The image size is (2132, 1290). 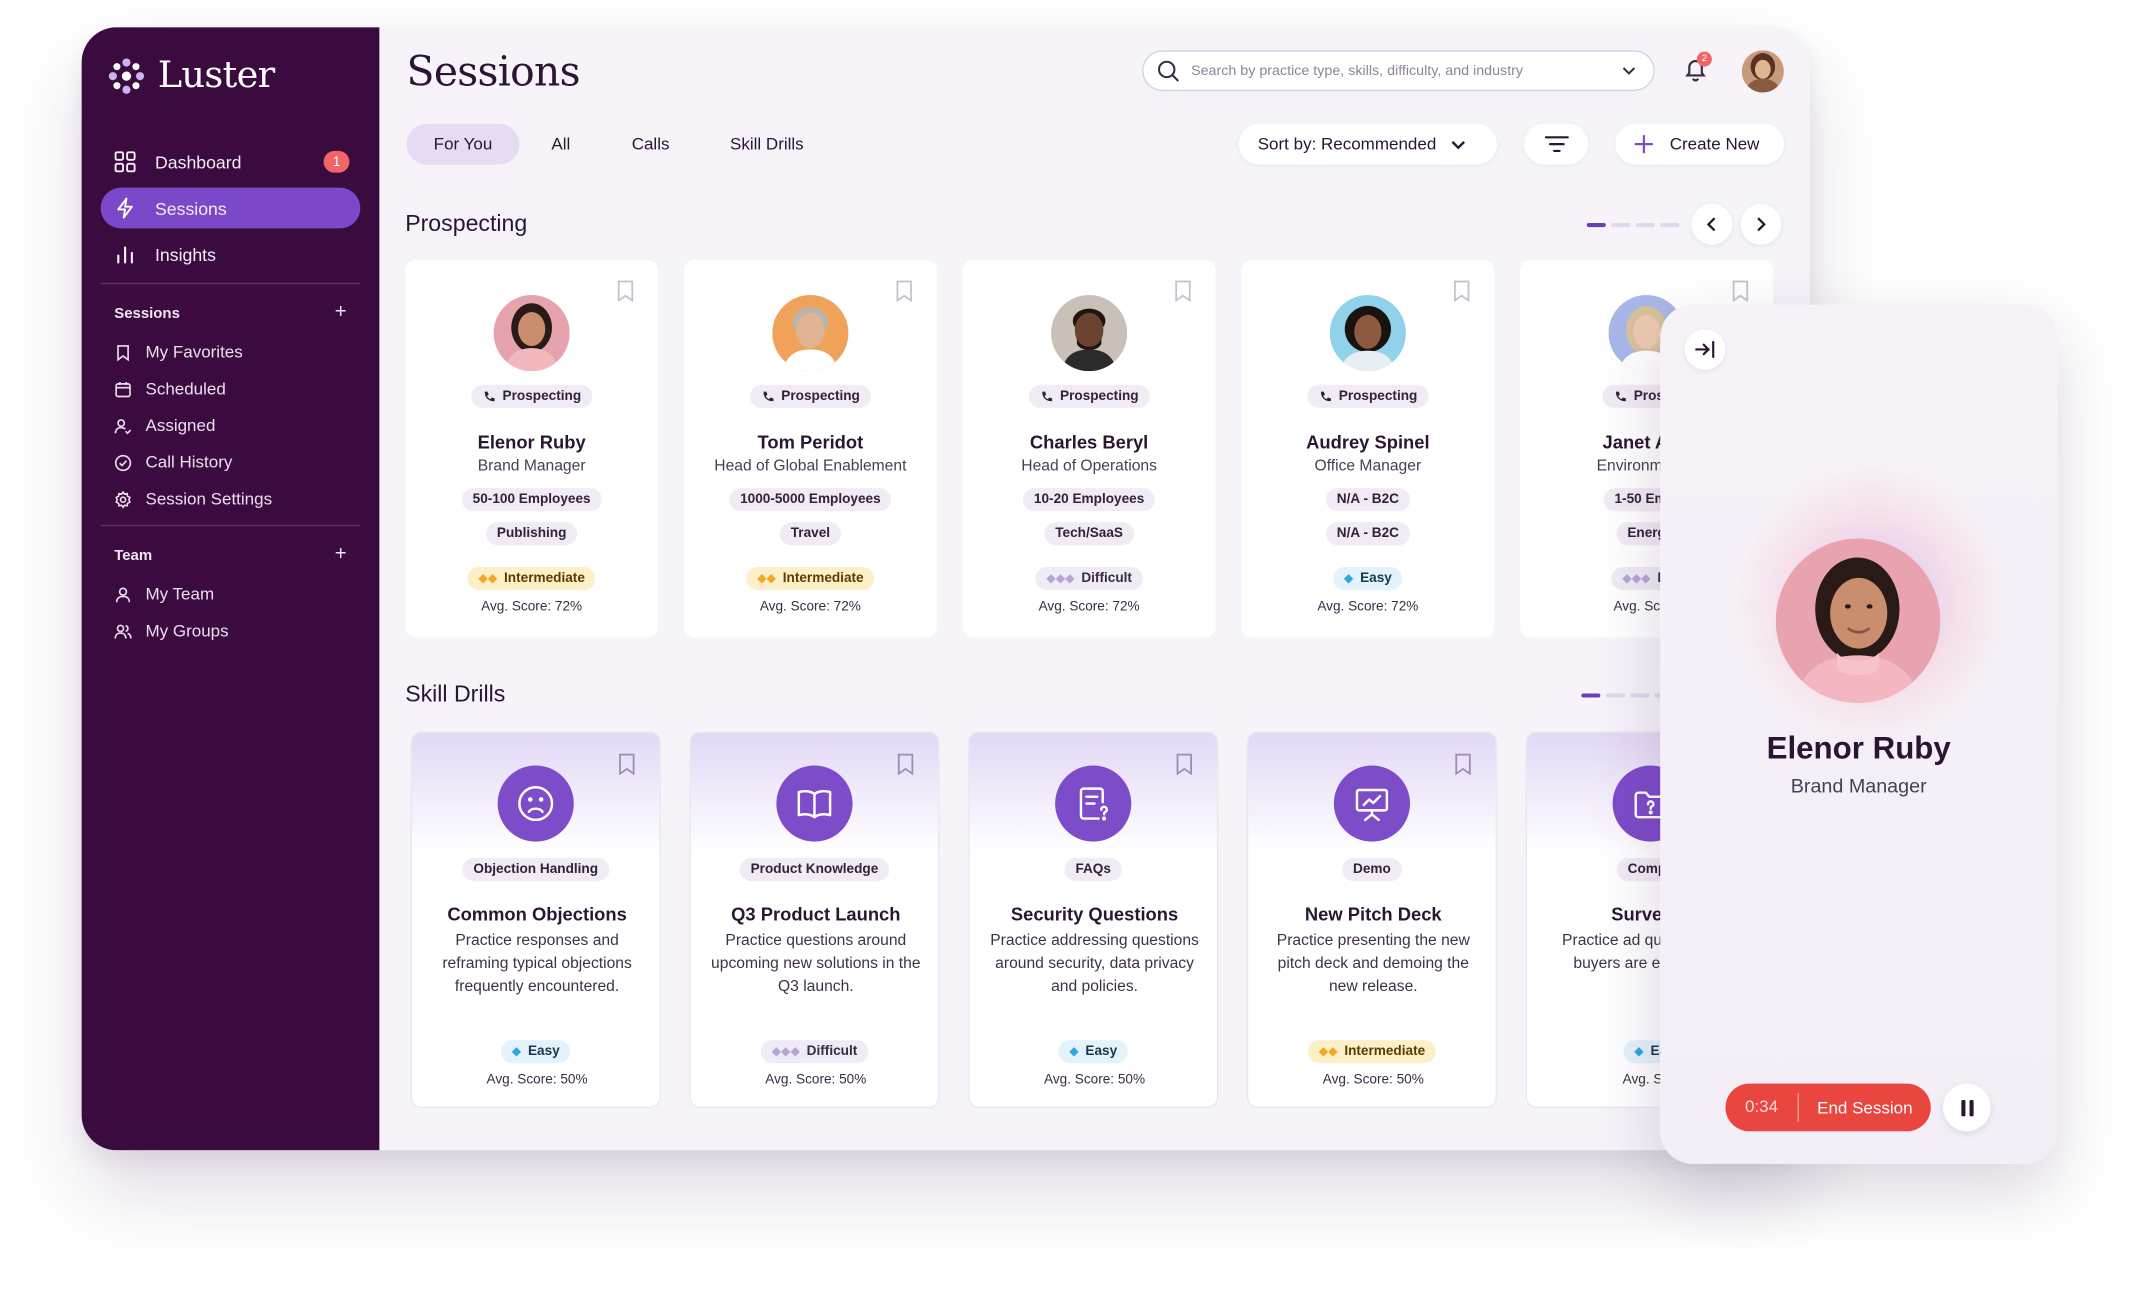 I want to click on carousel-prev-button, so click(x=1712, y=224).